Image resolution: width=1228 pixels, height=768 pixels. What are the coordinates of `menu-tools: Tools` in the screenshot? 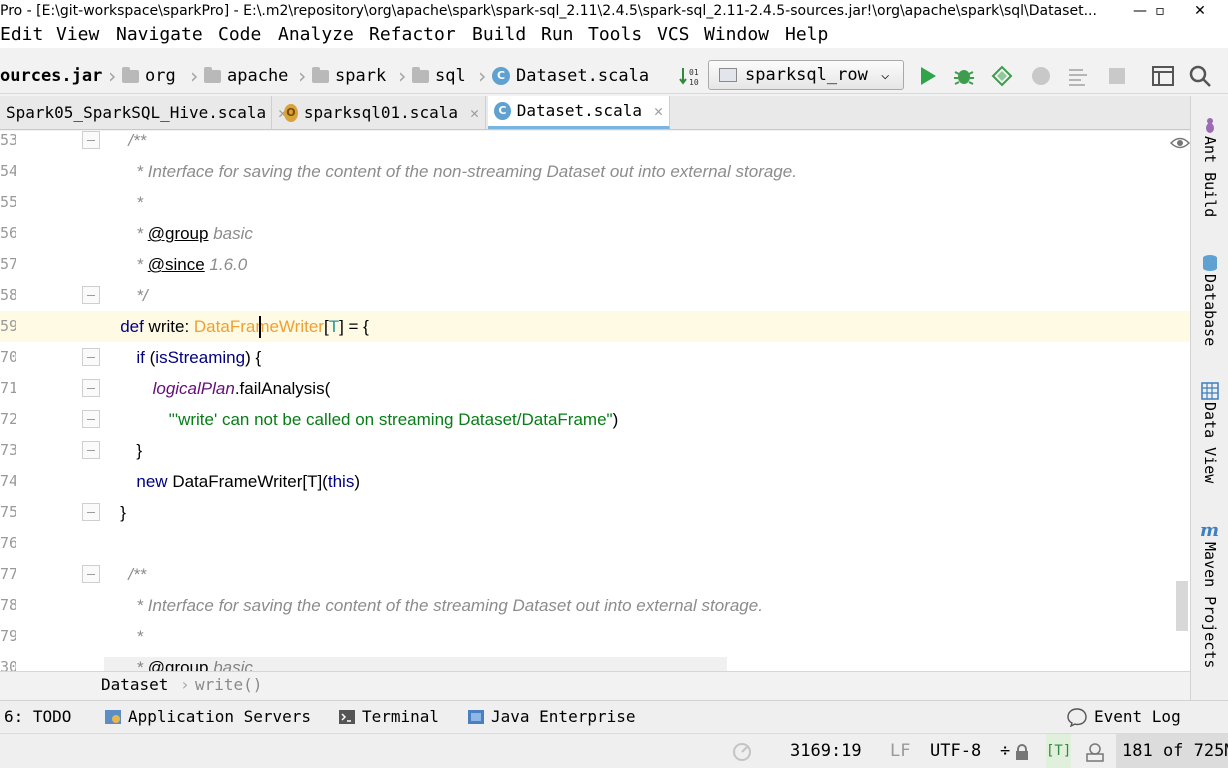 It's located at (615, 35).